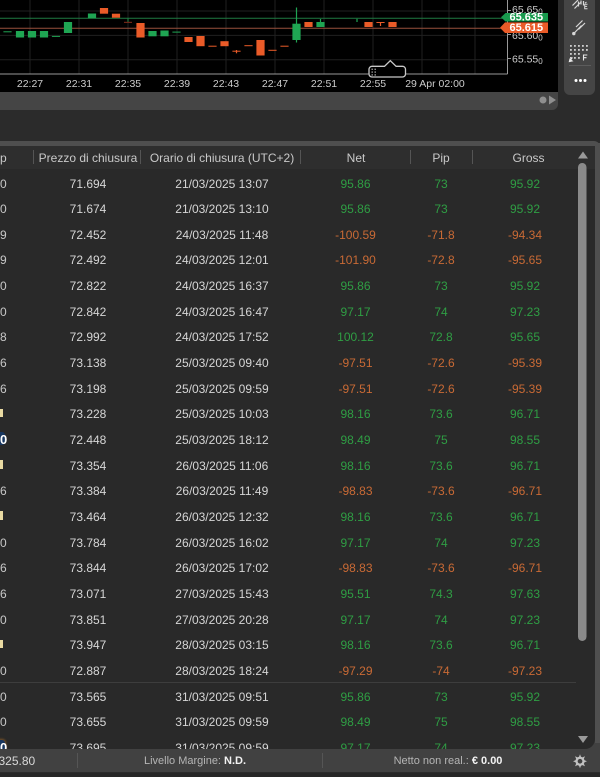 This screenshot has width=600, height=777. I want to click on svg-text: 22:47, so click(275, 84).